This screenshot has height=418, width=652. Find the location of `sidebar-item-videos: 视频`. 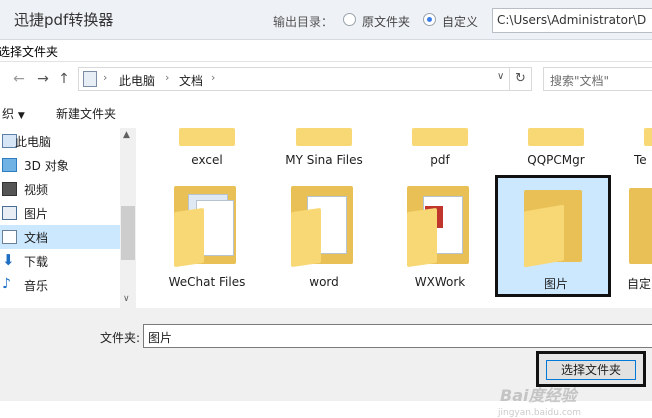

sidebar-item-videos: 视频 is located at coordinates (60, 189).